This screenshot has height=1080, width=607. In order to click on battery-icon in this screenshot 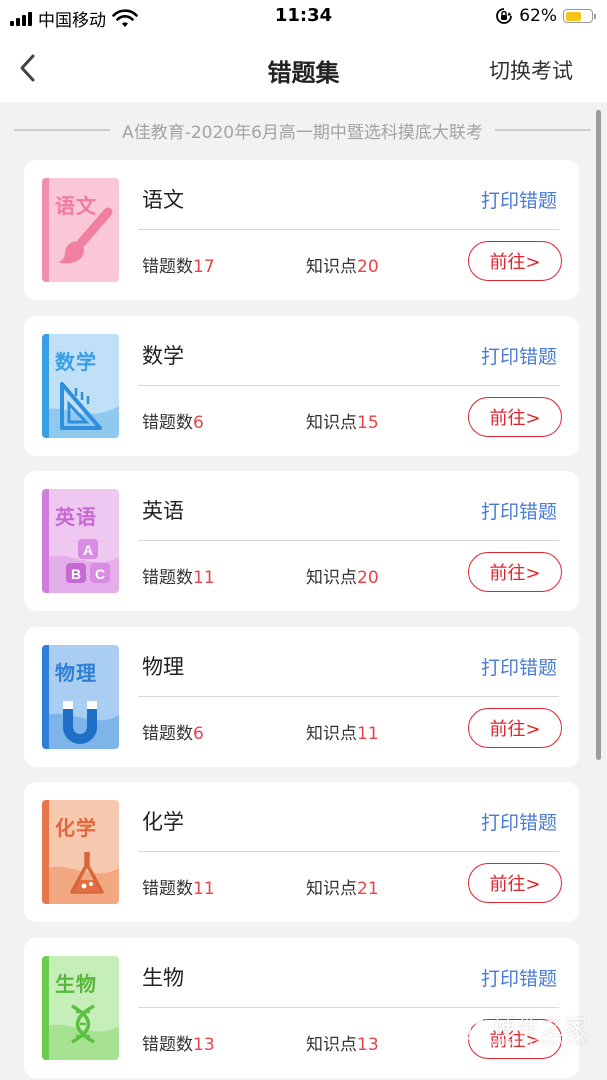, I will do `click(579, 16)`.